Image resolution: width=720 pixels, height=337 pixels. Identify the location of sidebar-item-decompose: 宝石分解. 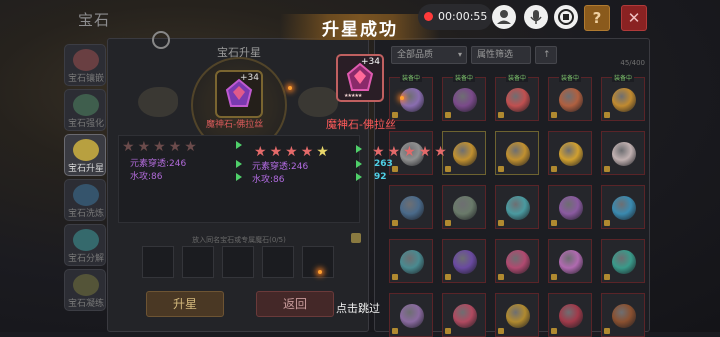
(85, 245).